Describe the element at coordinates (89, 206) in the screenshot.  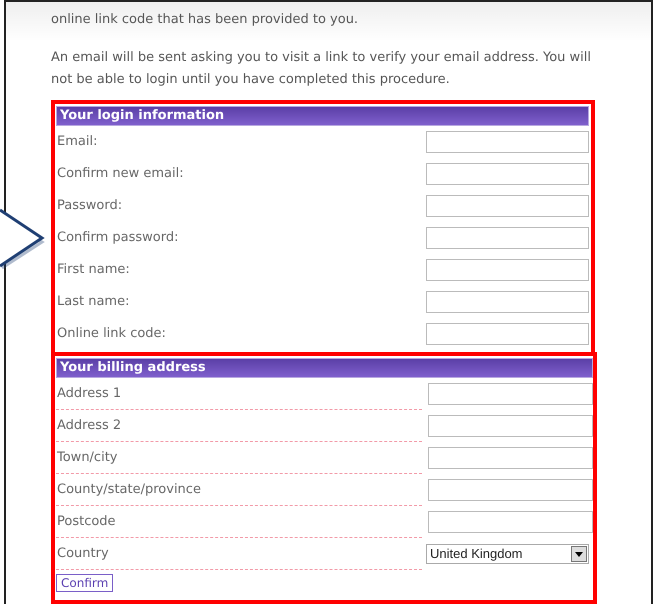
I see `field-label: Password:` at that location.